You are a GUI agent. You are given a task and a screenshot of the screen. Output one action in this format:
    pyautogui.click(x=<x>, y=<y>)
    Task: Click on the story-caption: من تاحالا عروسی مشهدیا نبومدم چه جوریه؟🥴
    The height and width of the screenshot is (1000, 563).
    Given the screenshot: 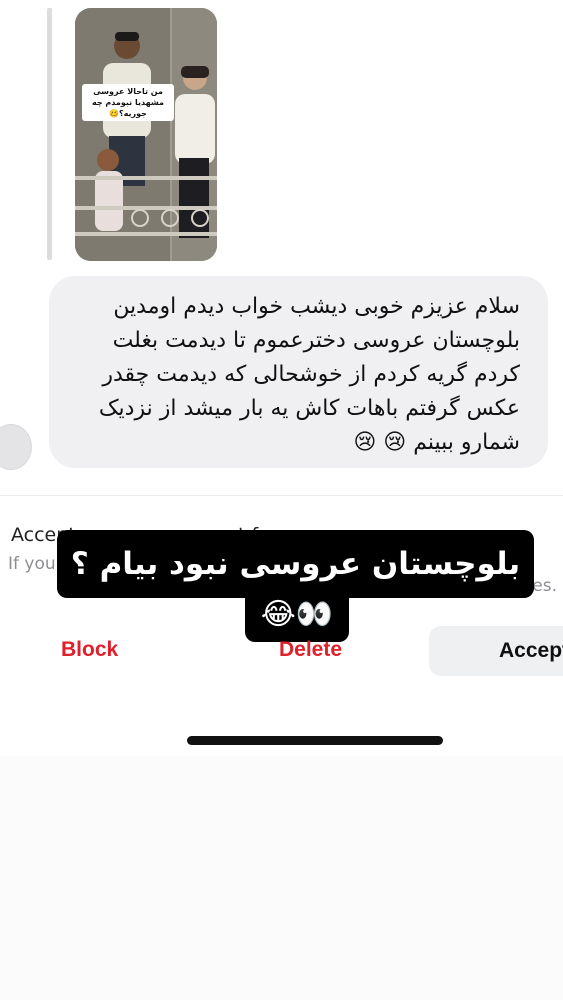 What is the action you would take?
    pyautogui.click(x=128, y=102)
    